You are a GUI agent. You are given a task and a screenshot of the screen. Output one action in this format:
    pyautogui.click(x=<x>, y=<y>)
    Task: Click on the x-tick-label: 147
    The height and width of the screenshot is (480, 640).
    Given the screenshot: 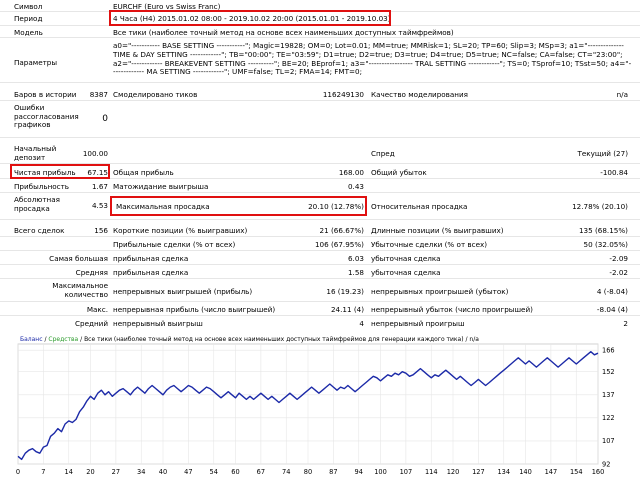 What is the action you would take?
    pyautogui.click(x=551, y=472)
    